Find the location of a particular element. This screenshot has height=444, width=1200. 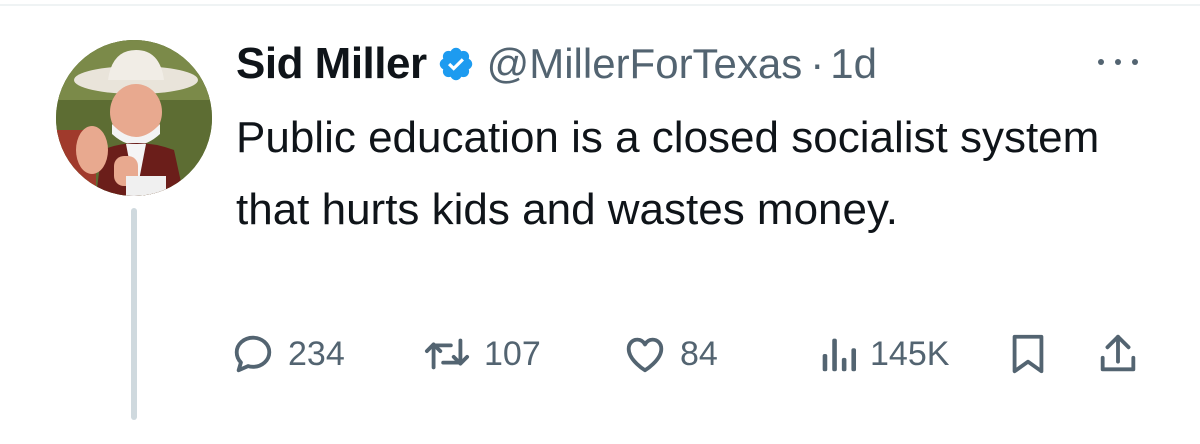

thread-line is located at coordinates (134, 314).